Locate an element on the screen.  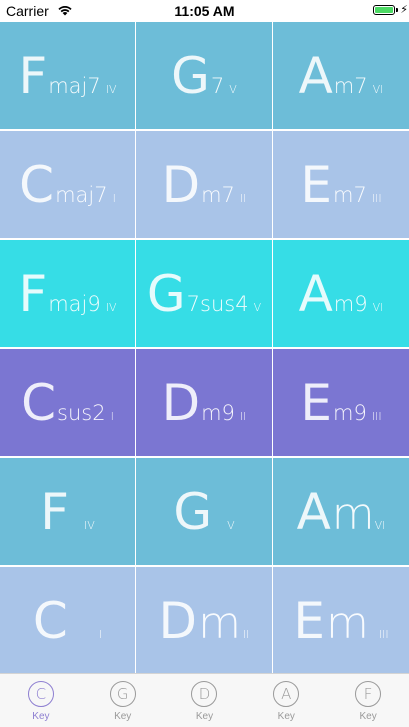
key-a-icon: A is located at coordinates (286, 694).